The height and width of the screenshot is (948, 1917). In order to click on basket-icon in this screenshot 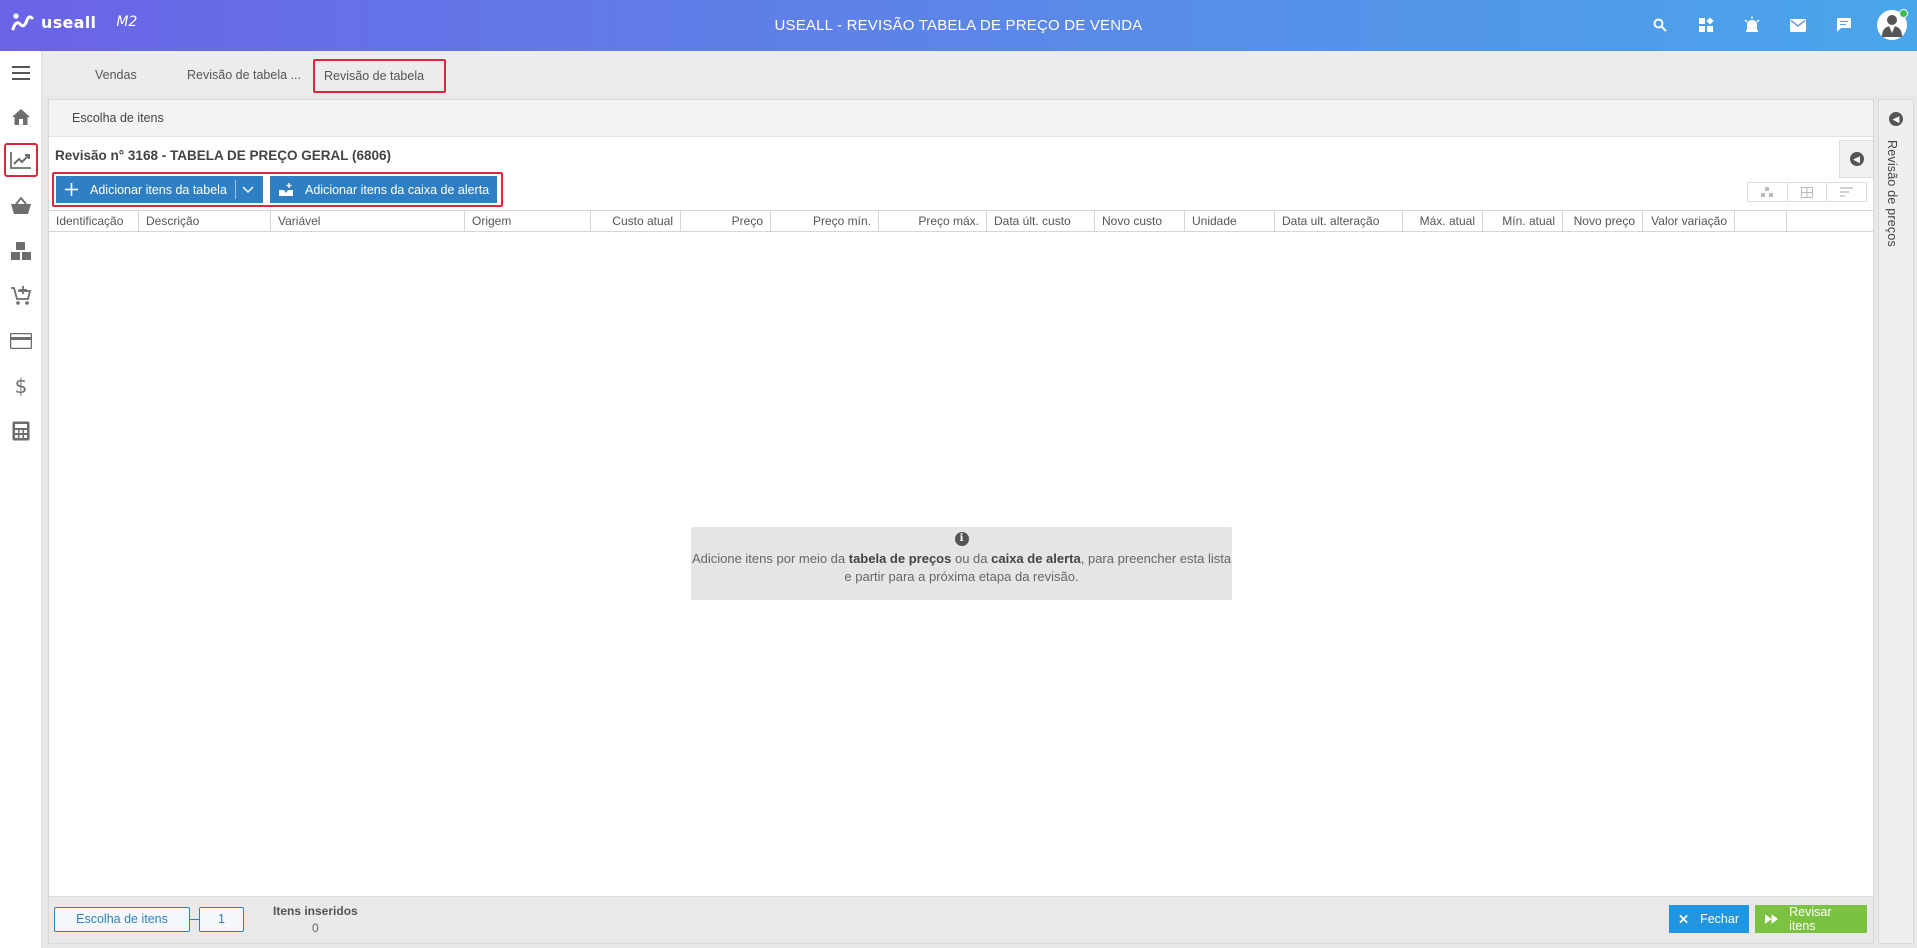, I will do `click(21, 206)`.